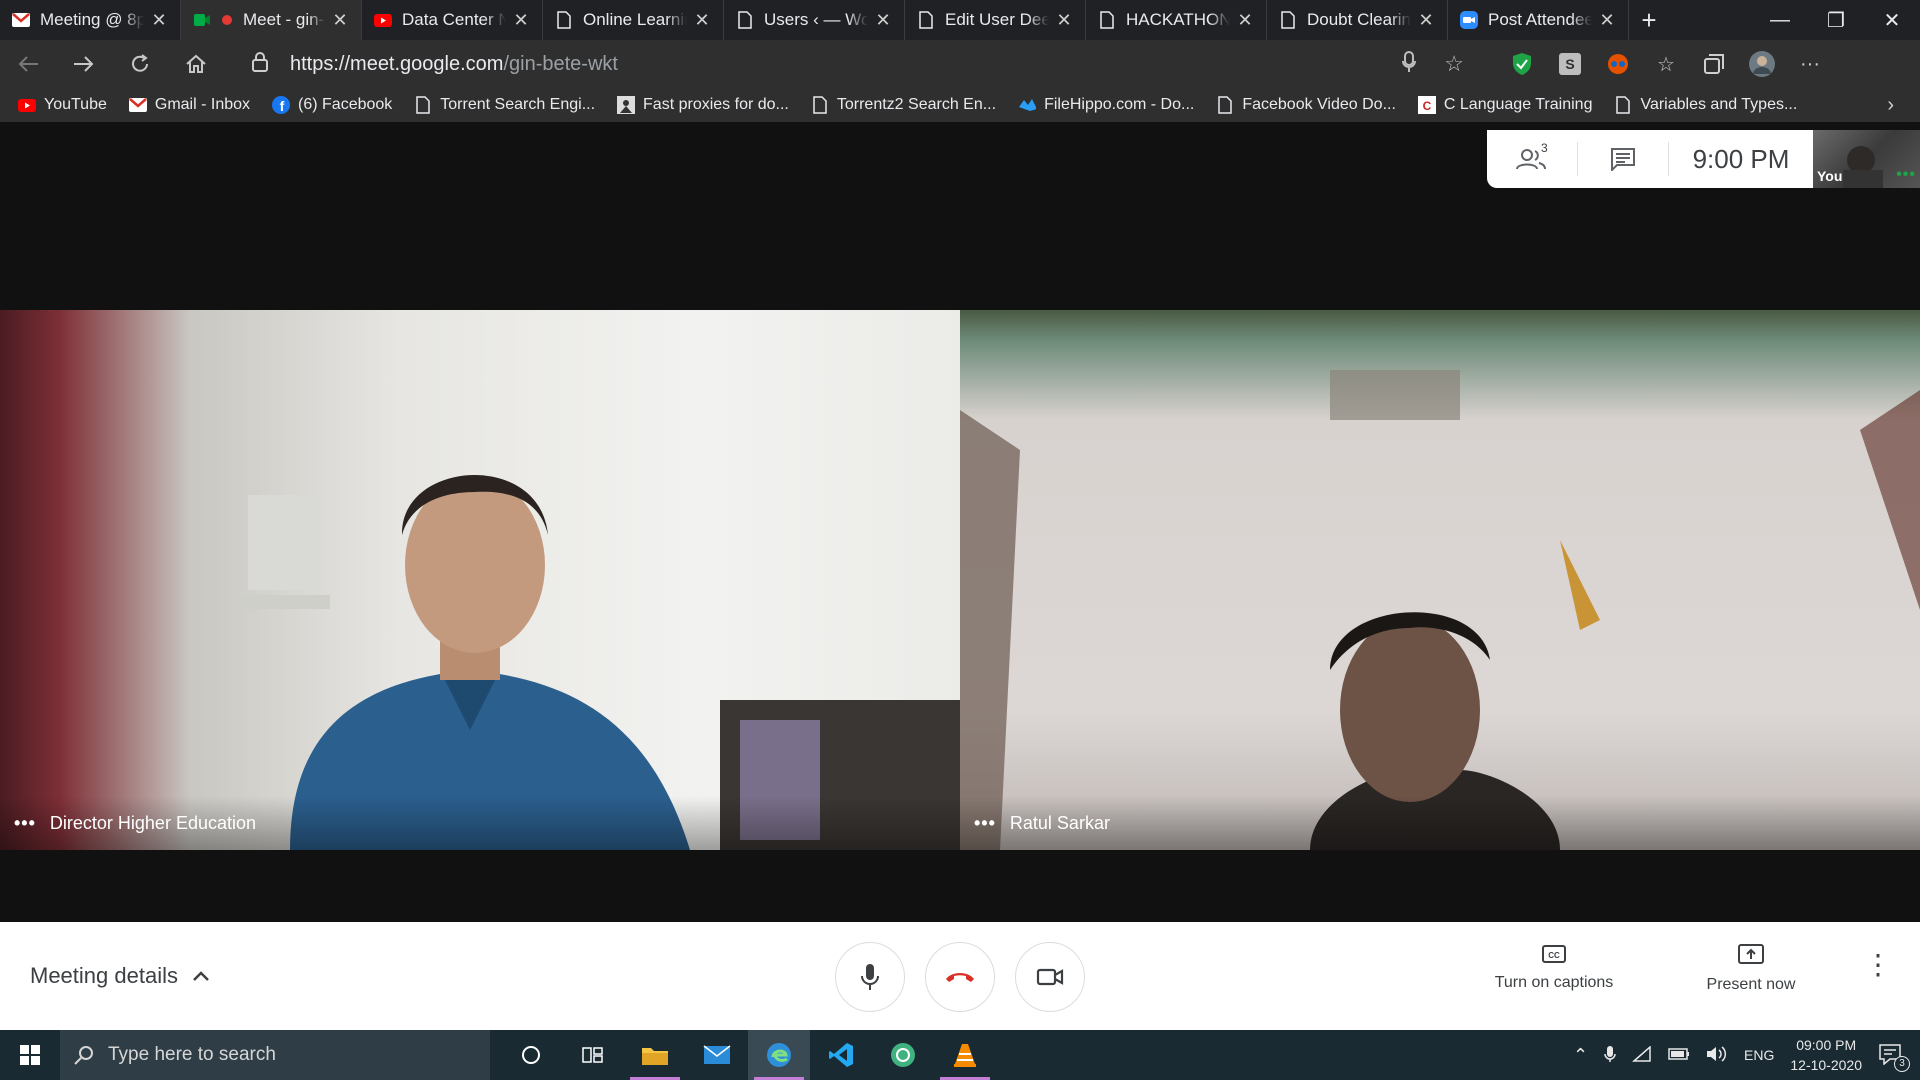 This screenshot has height=1080, width=1920. Describe the element at coordinates (1554, 968) in the screenshot. I see `captions-button: CC Turn on captions` at that location.